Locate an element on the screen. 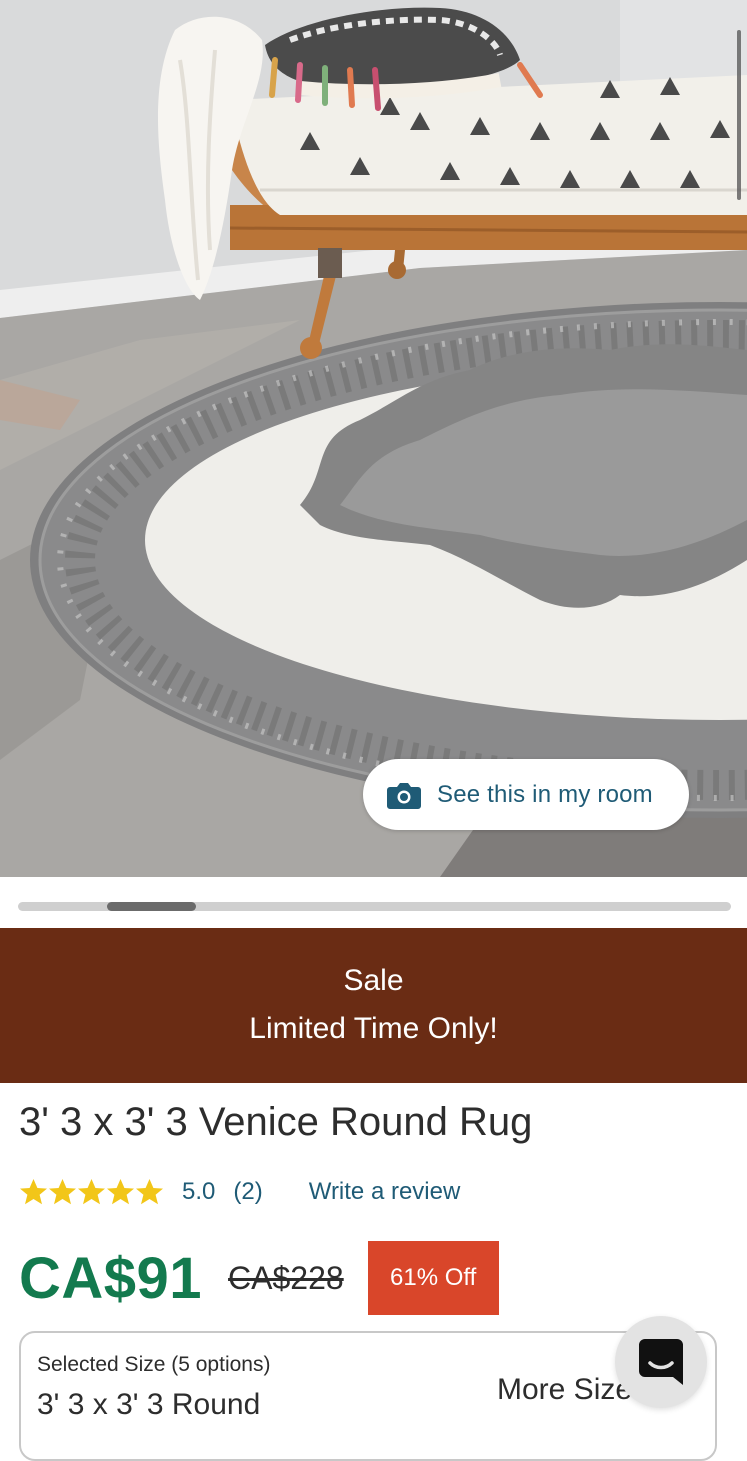 The height and width of the screenshot is (1461, 747). sale-banner: Sale Limited Time Only! is located at coordinates (373, 1005).